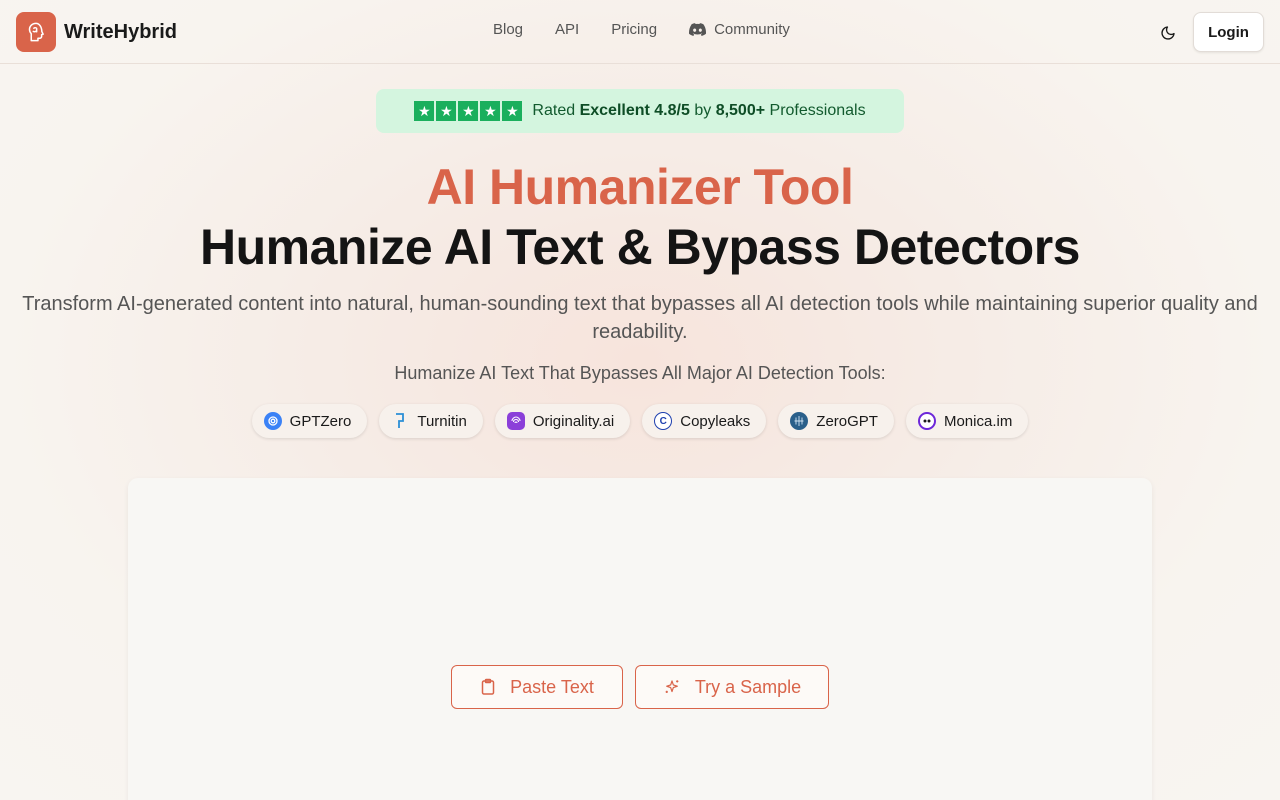  I want to click on detector-chip-zerogpt: ZeroGPT, so click(836, 421).